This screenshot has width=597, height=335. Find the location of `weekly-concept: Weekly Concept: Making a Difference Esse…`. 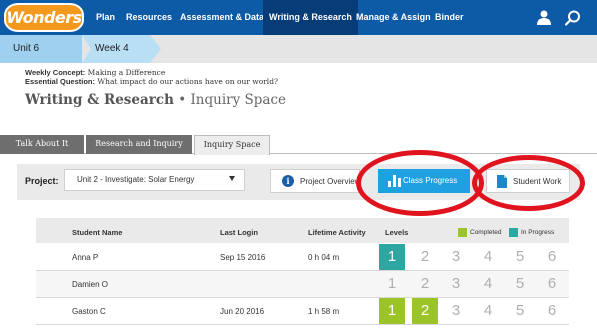

weekly-concept: Weekly Concept: Making a Difference Esse… is located at coordinates (151, 77).